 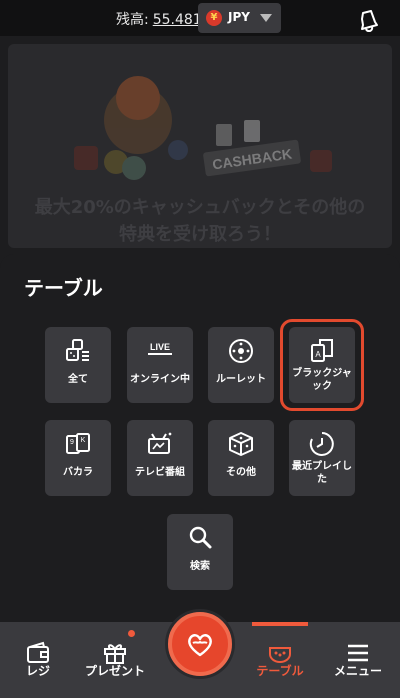 I want to click on nav-cashier: レジ, so click(x=38, y=660).